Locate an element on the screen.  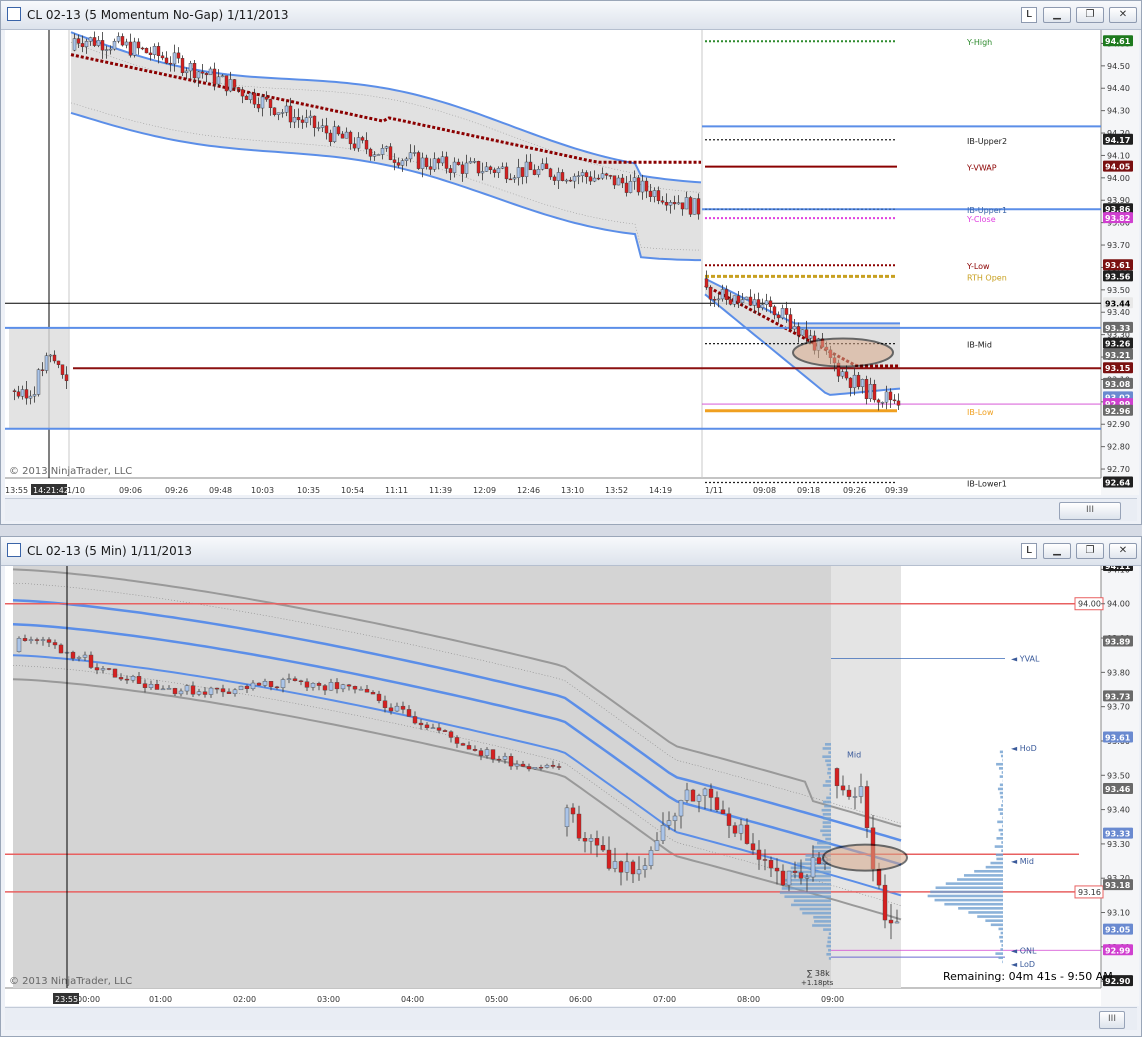
profile-label: ◄ YVAL is located at coordinates (1025, 659).